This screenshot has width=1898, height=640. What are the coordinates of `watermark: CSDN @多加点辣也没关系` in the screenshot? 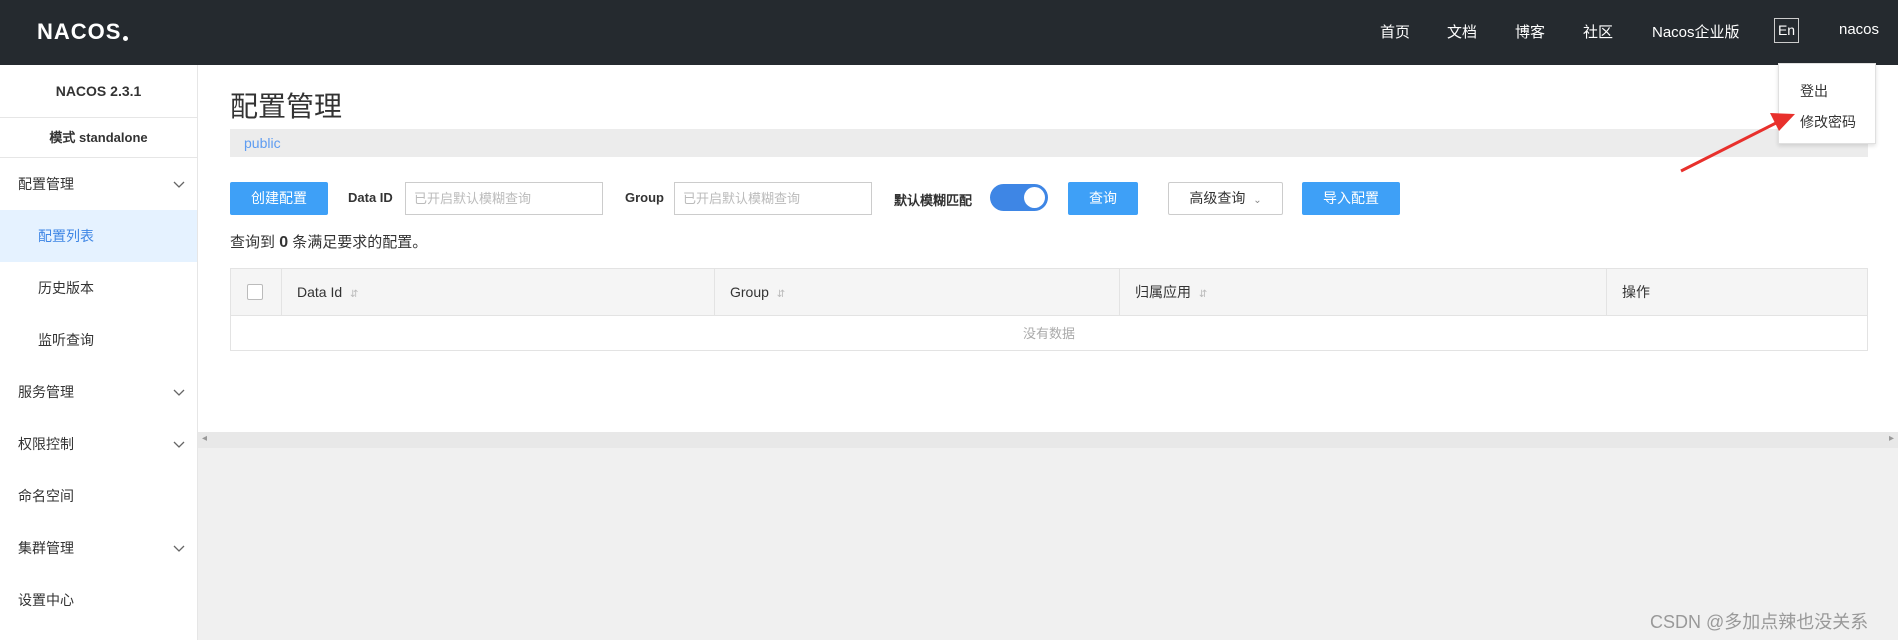 It's located at (1759, 622).